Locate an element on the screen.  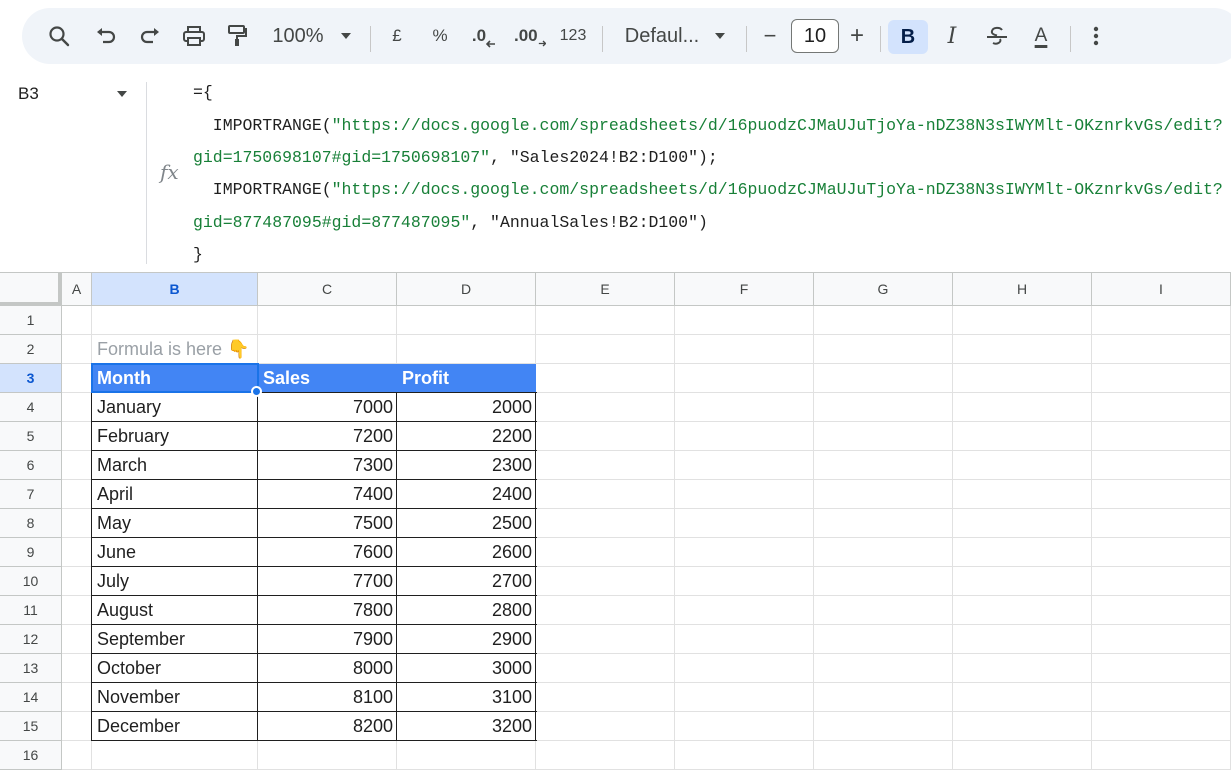
table-cell: August is located at coordinates (175, 610).